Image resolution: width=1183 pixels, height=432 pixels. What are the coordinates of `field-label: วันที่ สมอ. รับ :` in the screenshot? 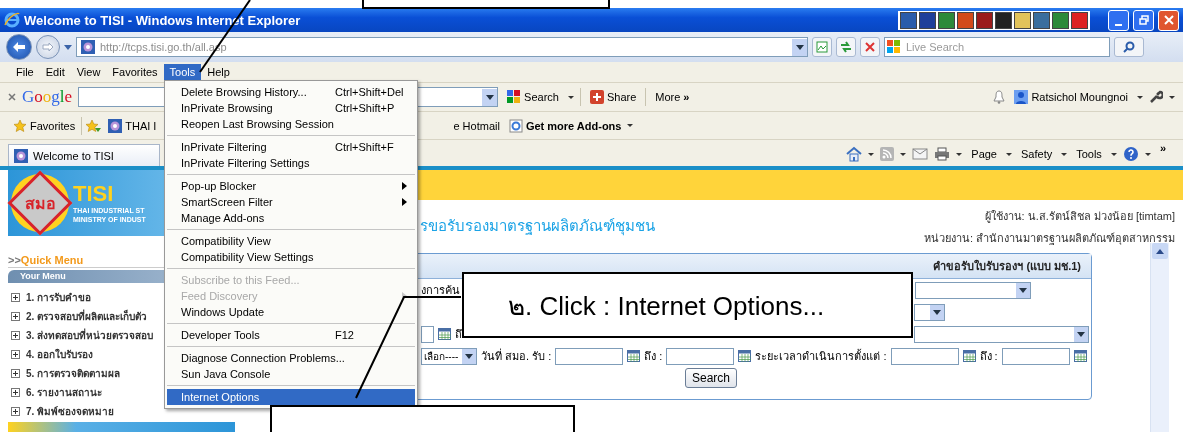 It's located at (516, 355).